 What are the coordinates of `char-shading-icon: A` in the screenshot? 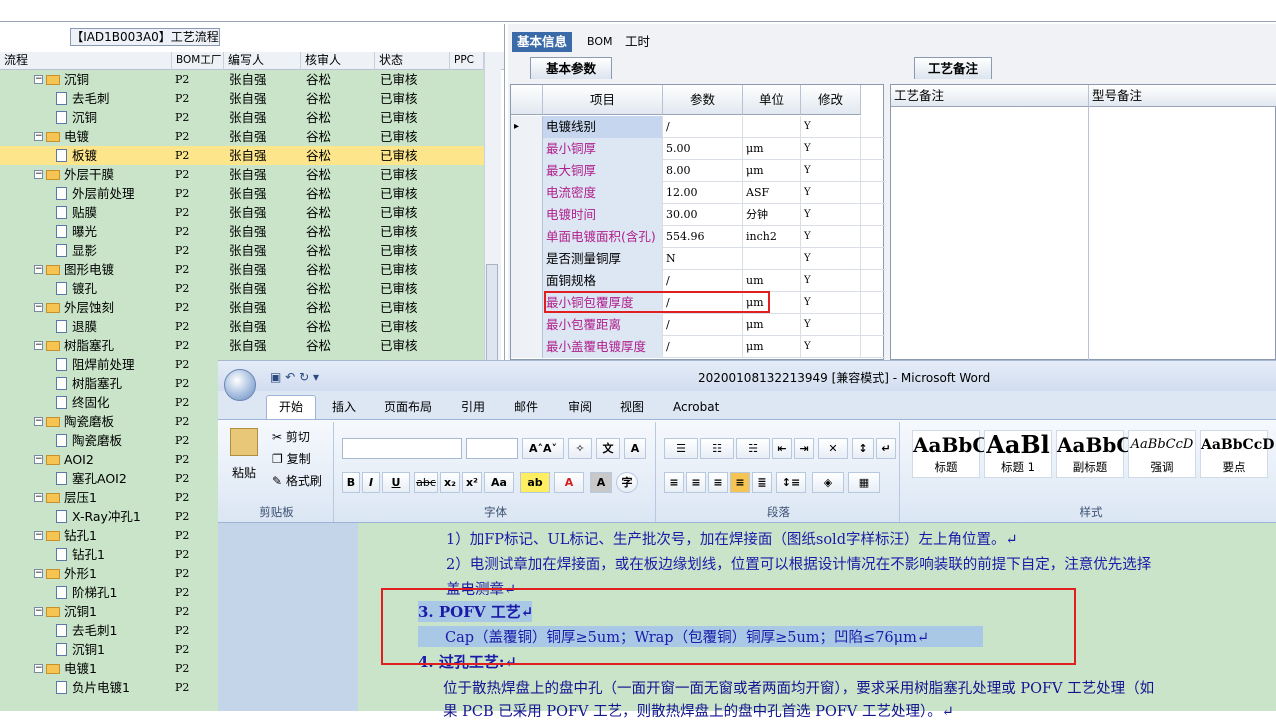 It's located at (601, 482).